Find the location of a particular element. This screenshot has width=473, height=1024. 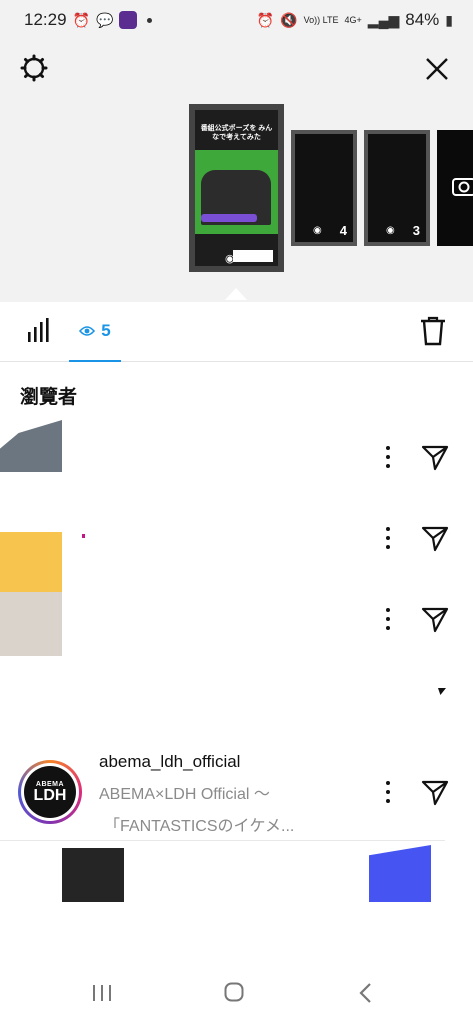

avatar-logo: ABEMA LDH is located at coordinates (50, 792).